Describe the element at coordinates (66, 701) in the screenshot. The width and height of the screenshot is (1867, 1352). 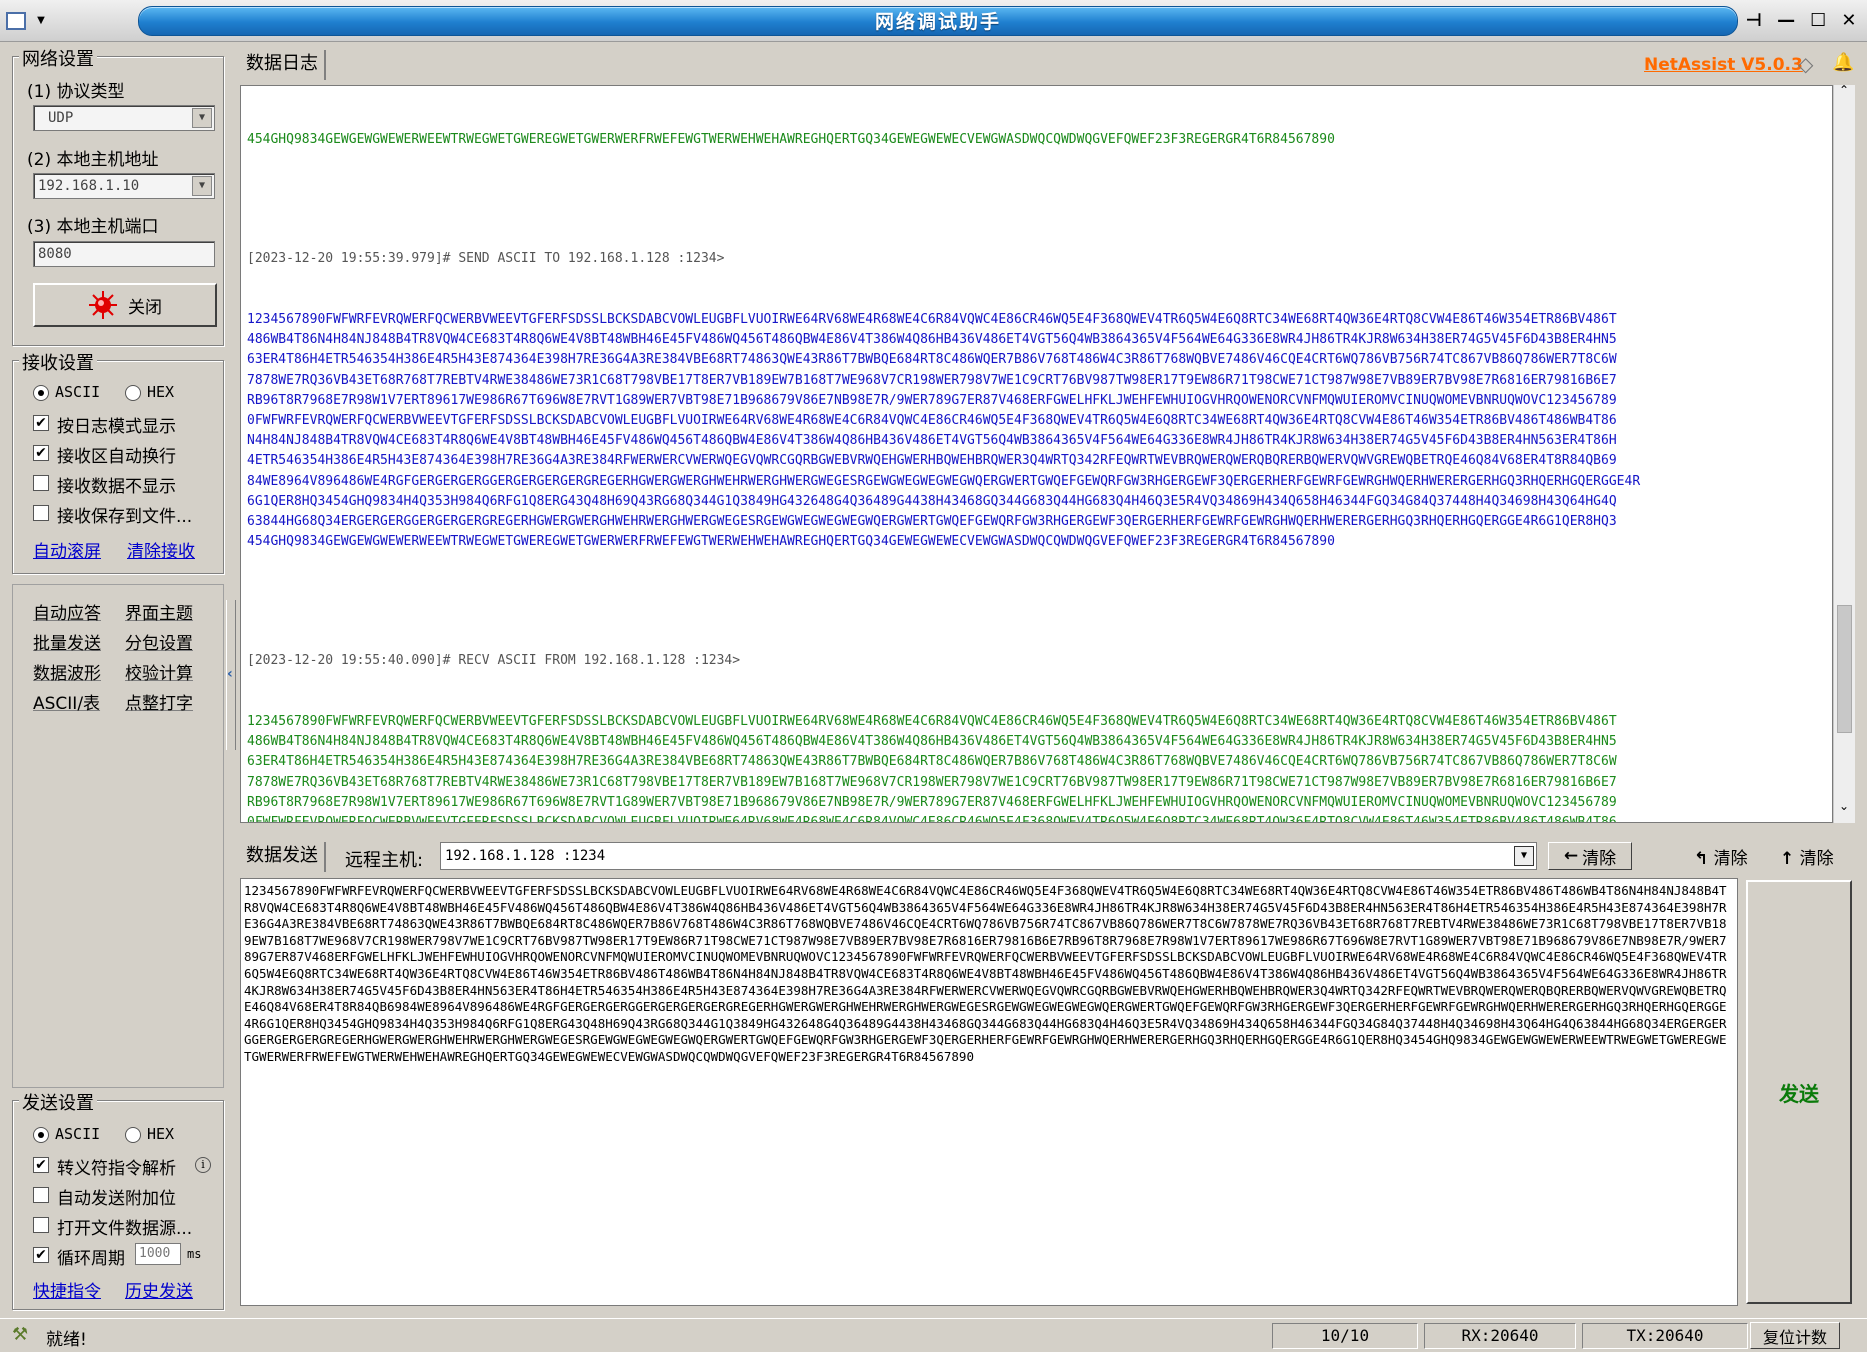
I see `ascii-table-link: ASCII/表` at that location.